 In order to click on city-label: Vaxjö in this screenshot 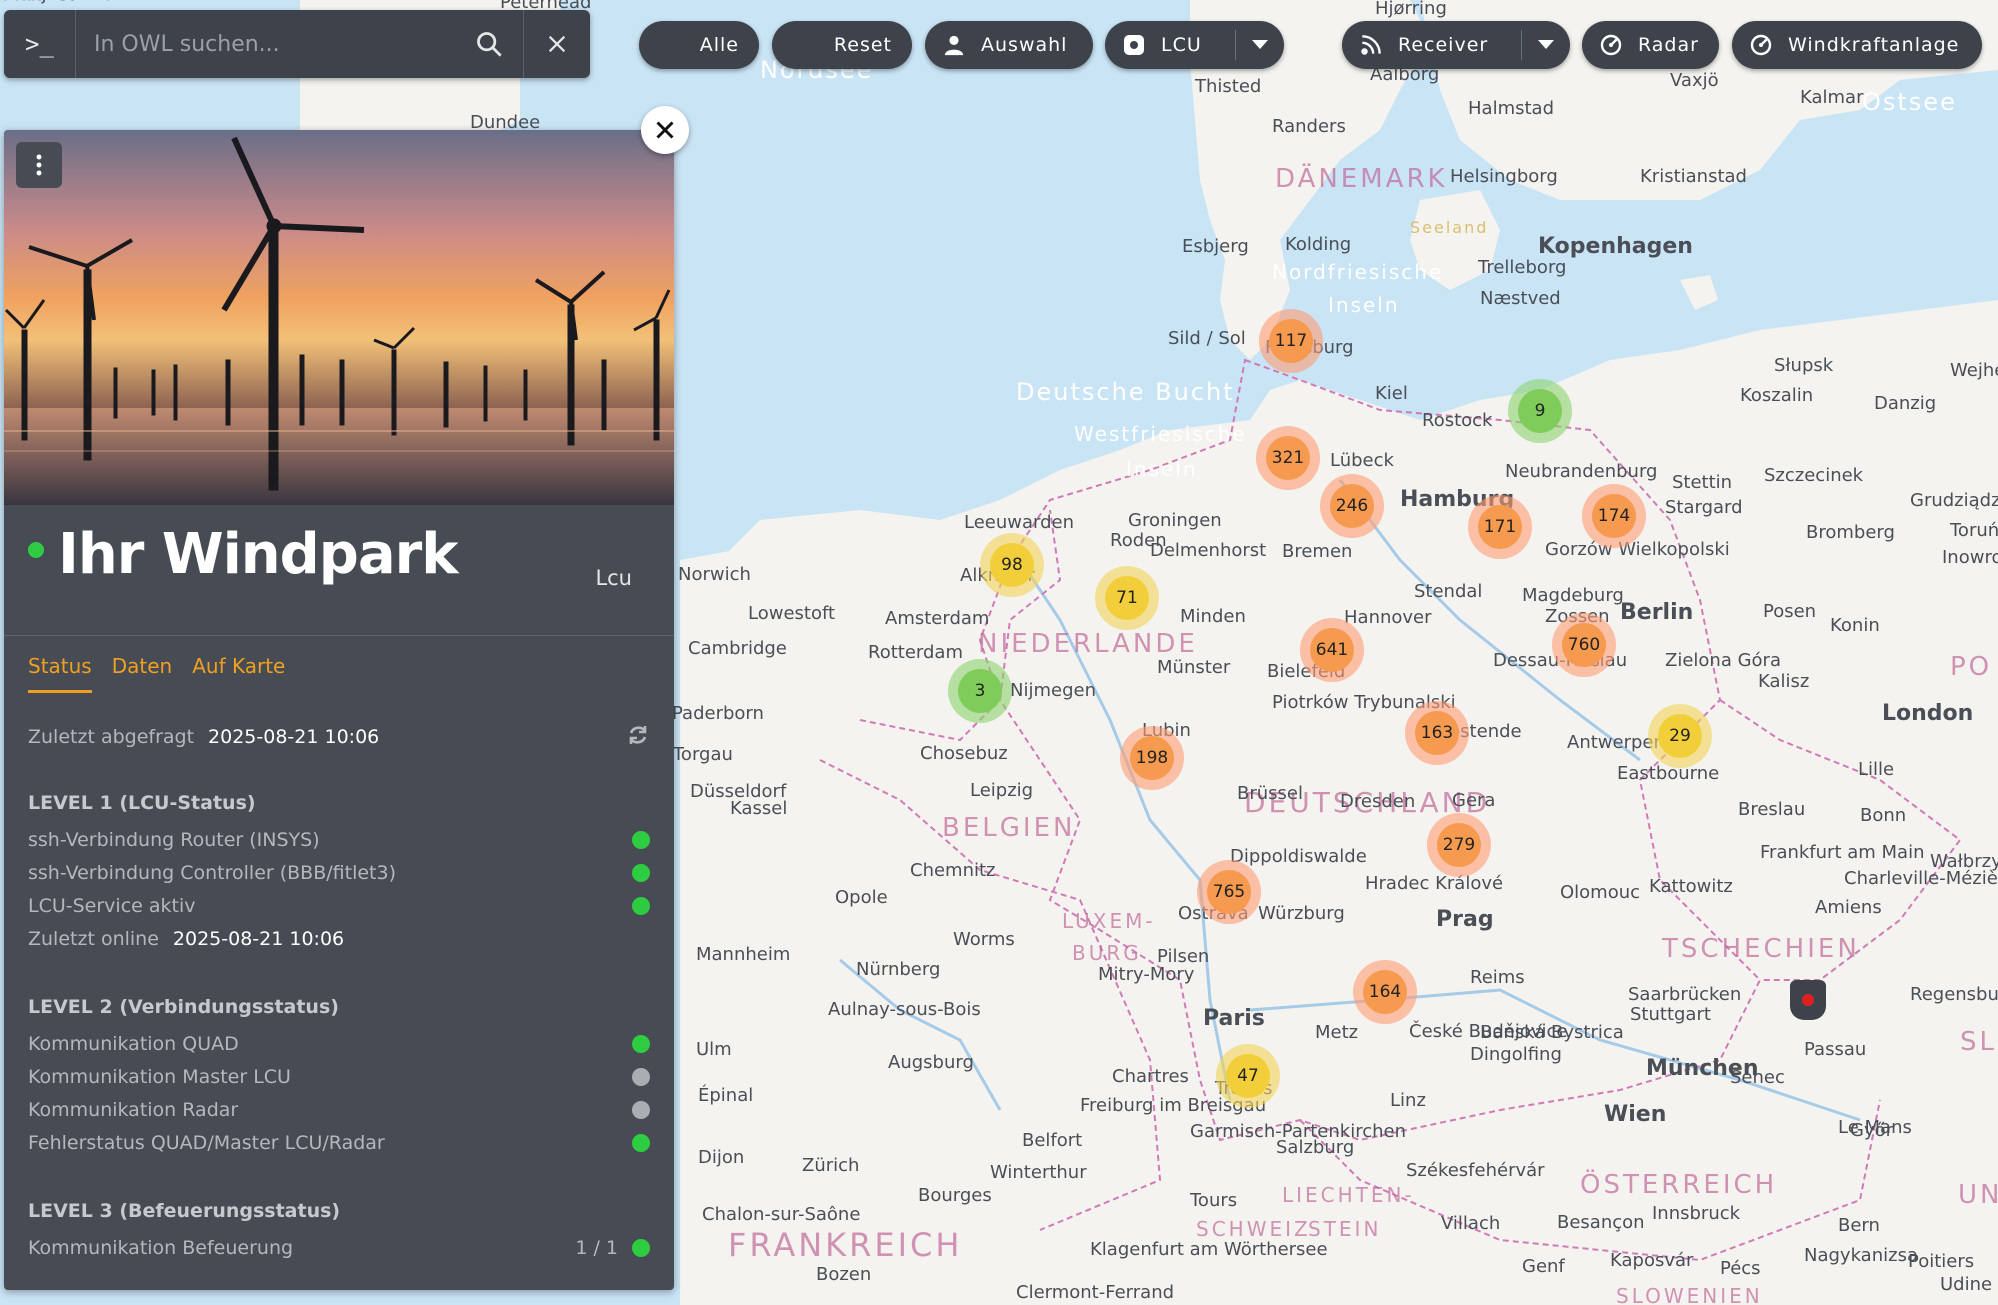, I will do `click(1694, 80)`.